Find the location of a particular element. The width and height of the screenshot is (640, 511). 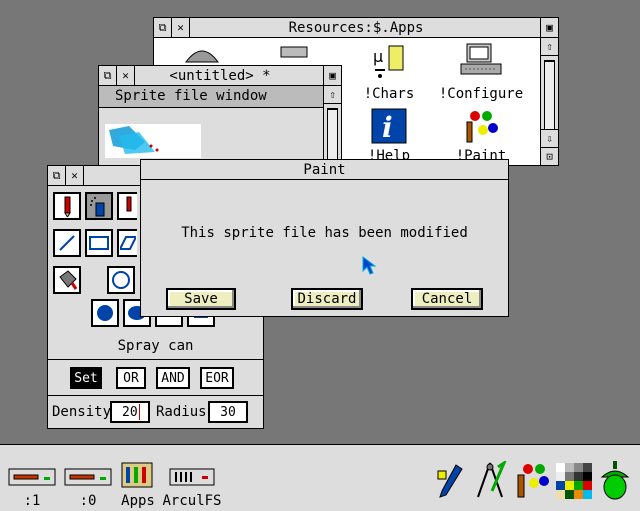

app-help: i !Help is located at coordinates (389, 136).